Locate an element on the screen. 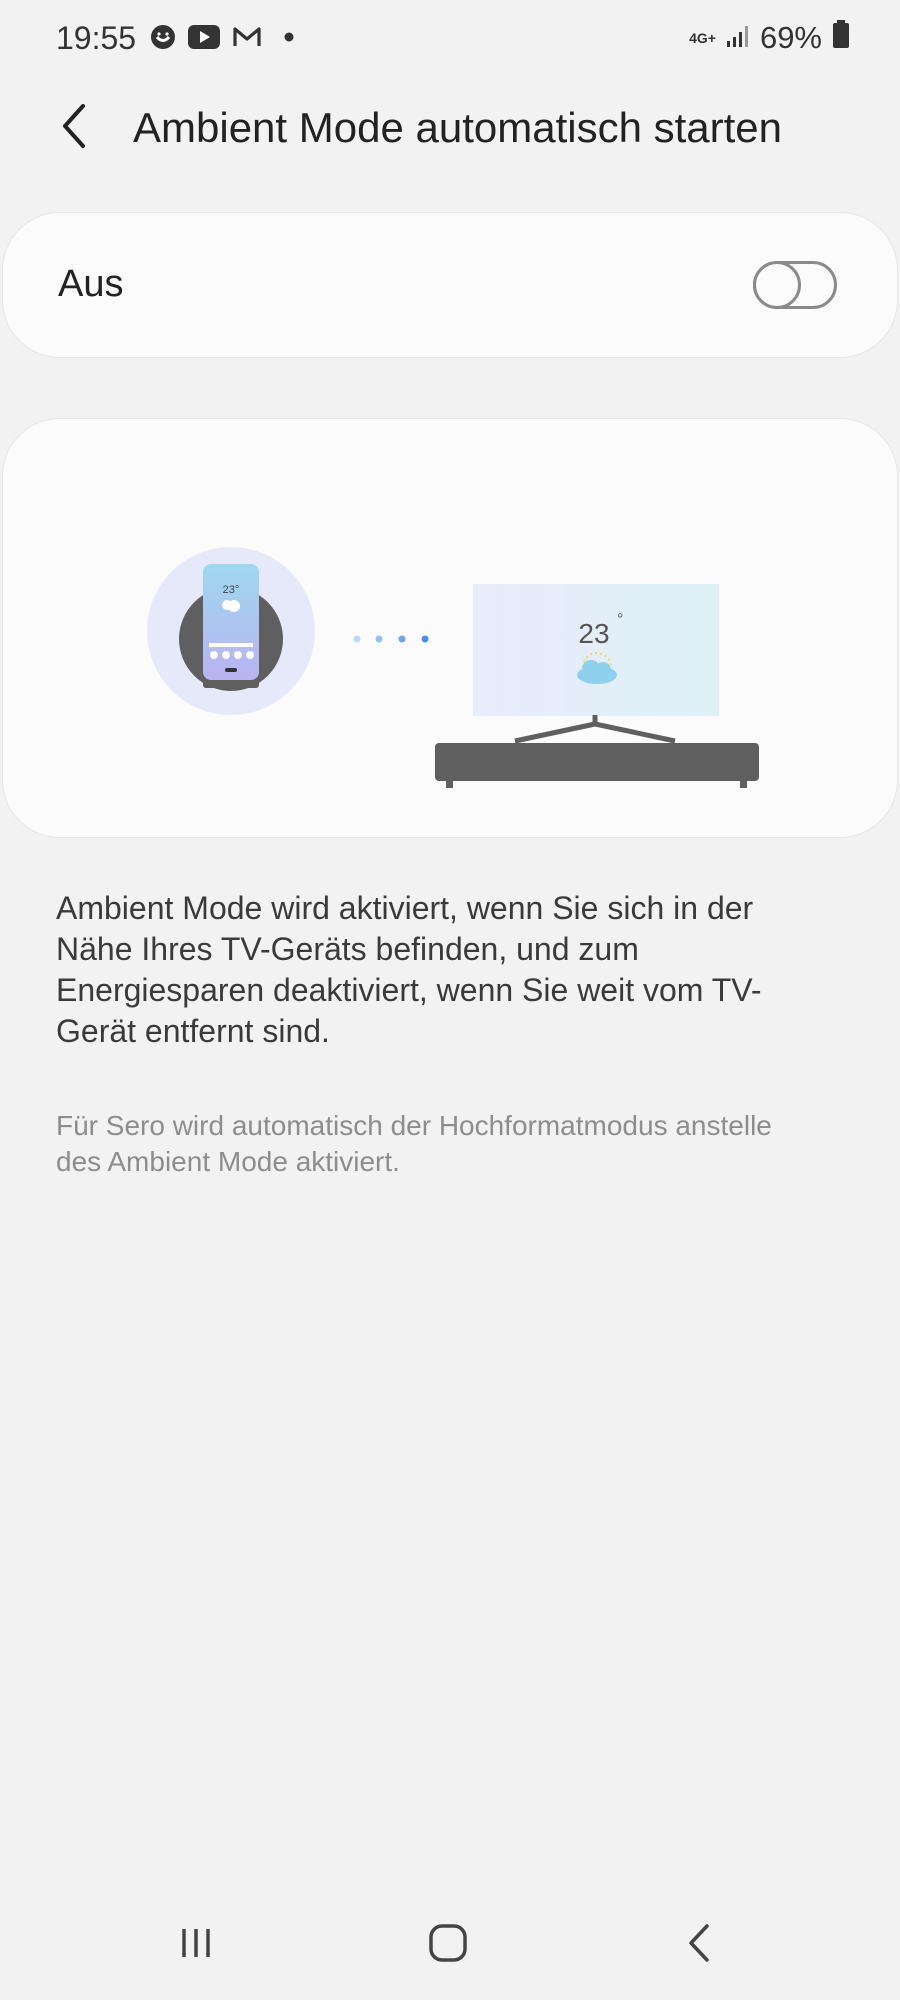  page-title: Ambient Mode automatisch starten is located at coordinates (457, 127).